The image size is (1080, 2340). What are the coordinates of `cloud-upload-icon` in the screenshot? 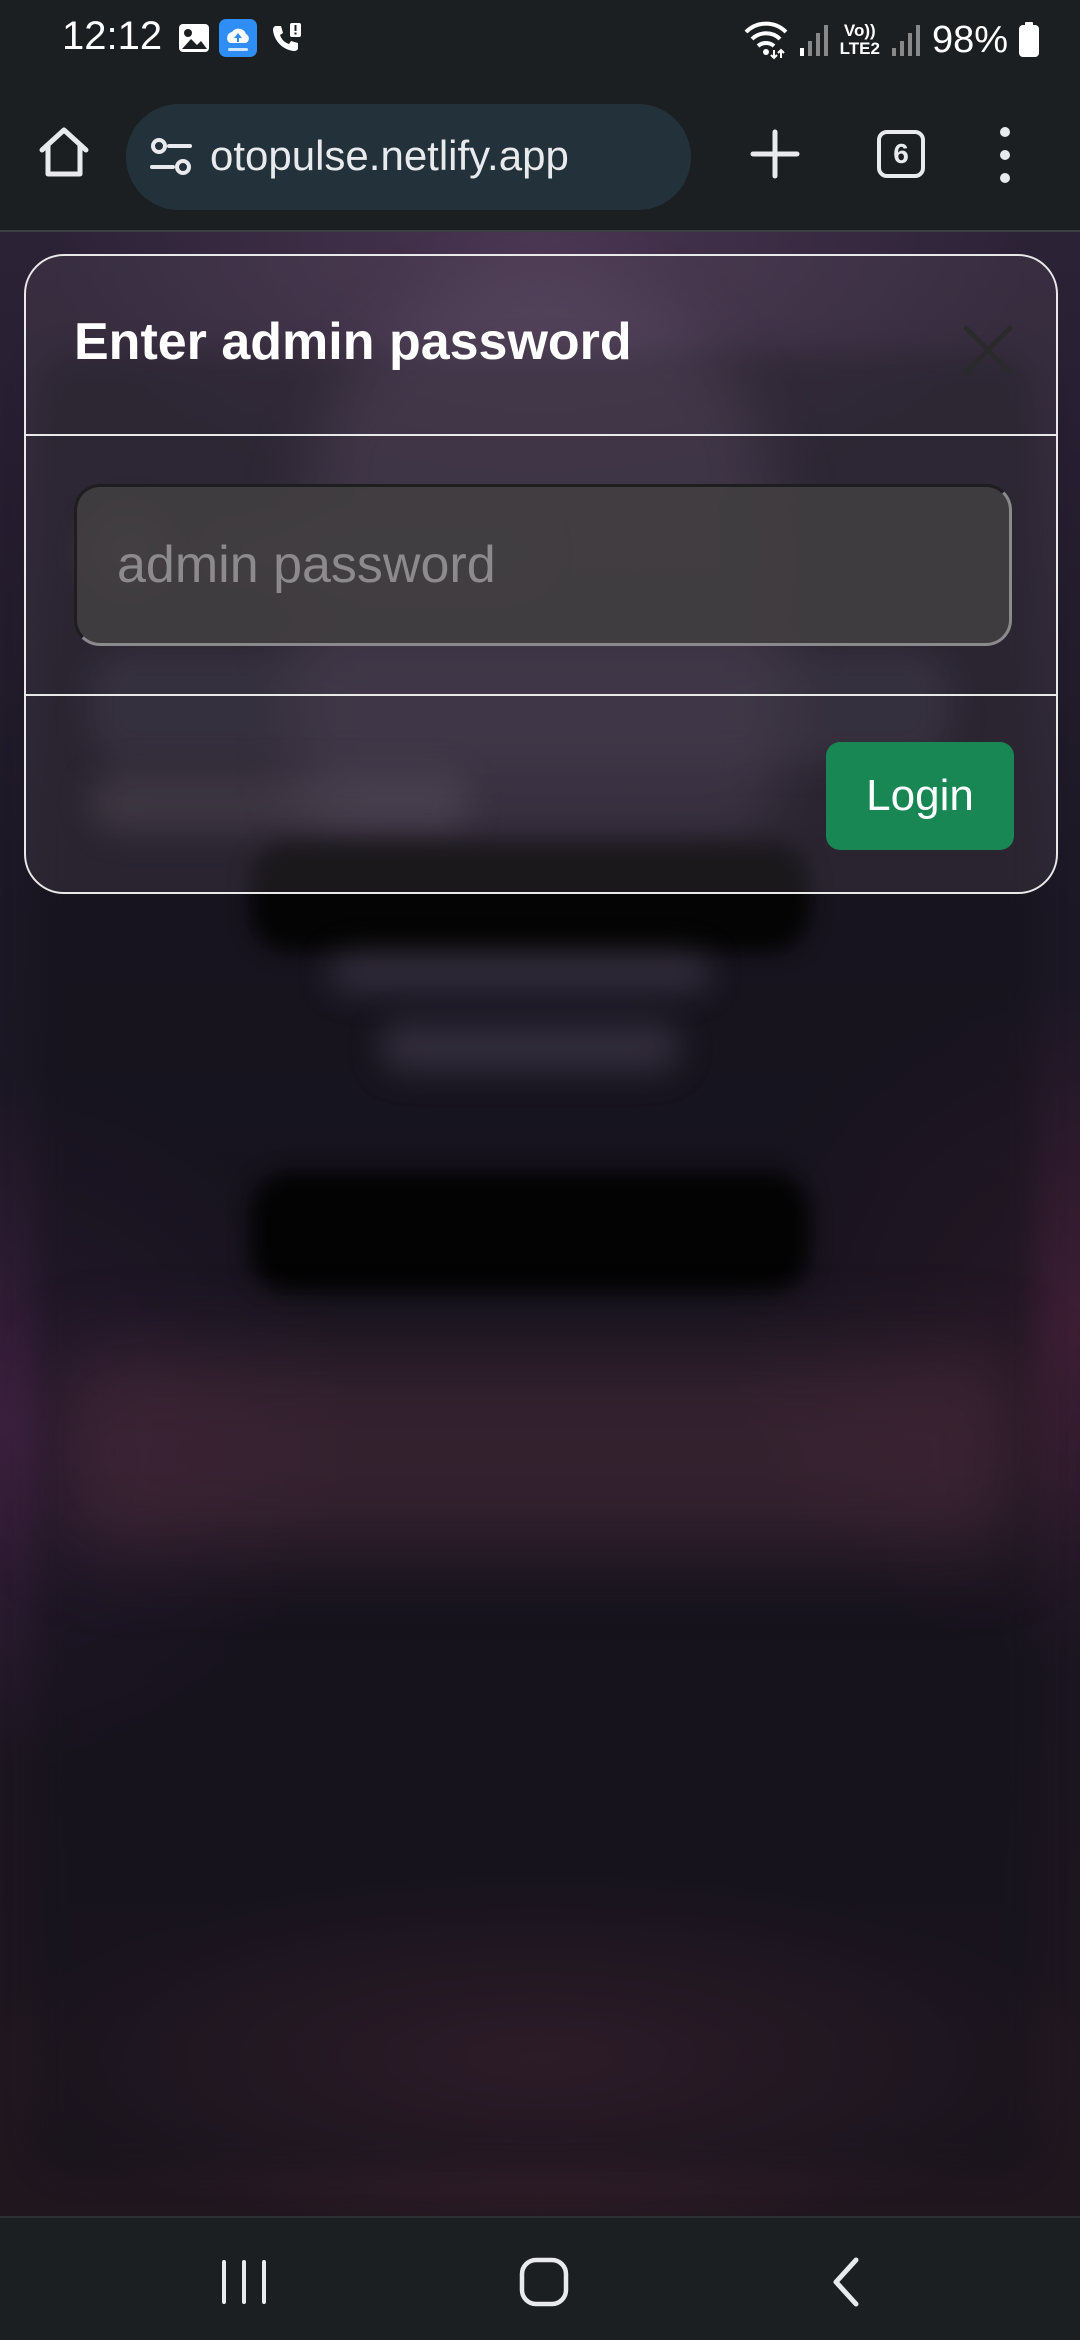 It's located at (238, 38).